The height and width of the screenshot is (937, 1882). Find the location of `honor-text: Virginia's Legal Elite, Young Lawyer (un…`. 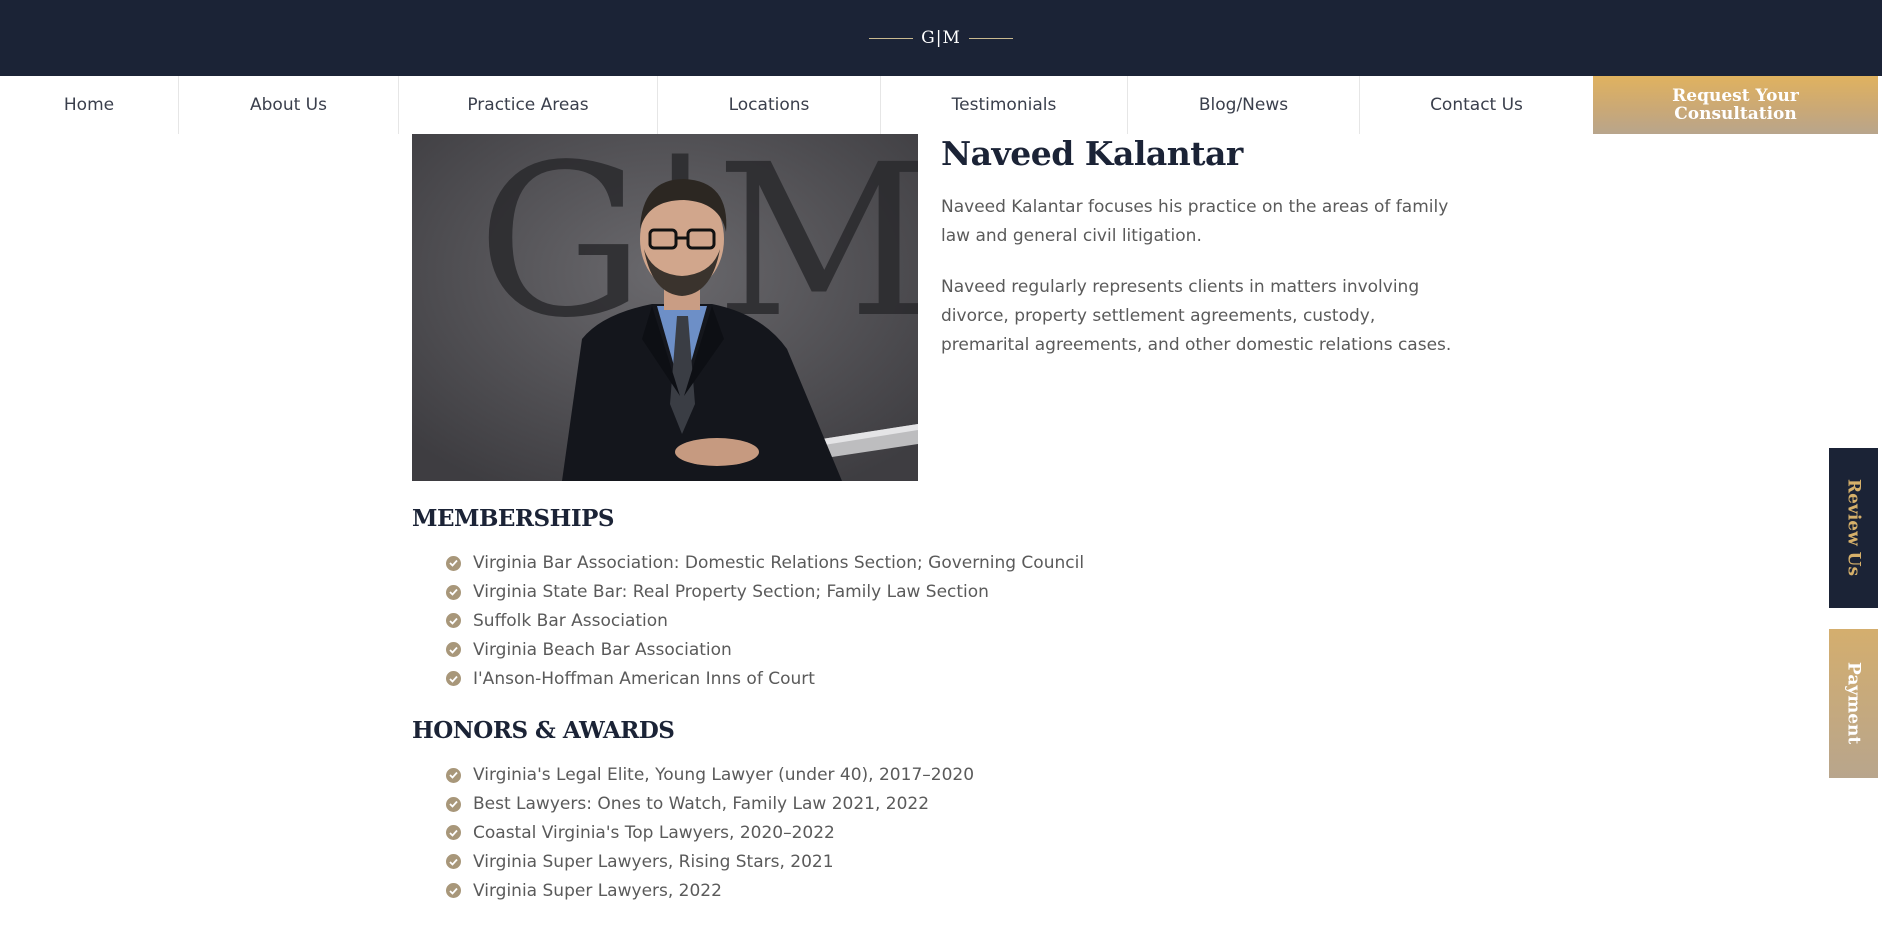

honor-text: Virginia's Legal Elite, Young Lawyer (un… is located at coordinates (724, 775).